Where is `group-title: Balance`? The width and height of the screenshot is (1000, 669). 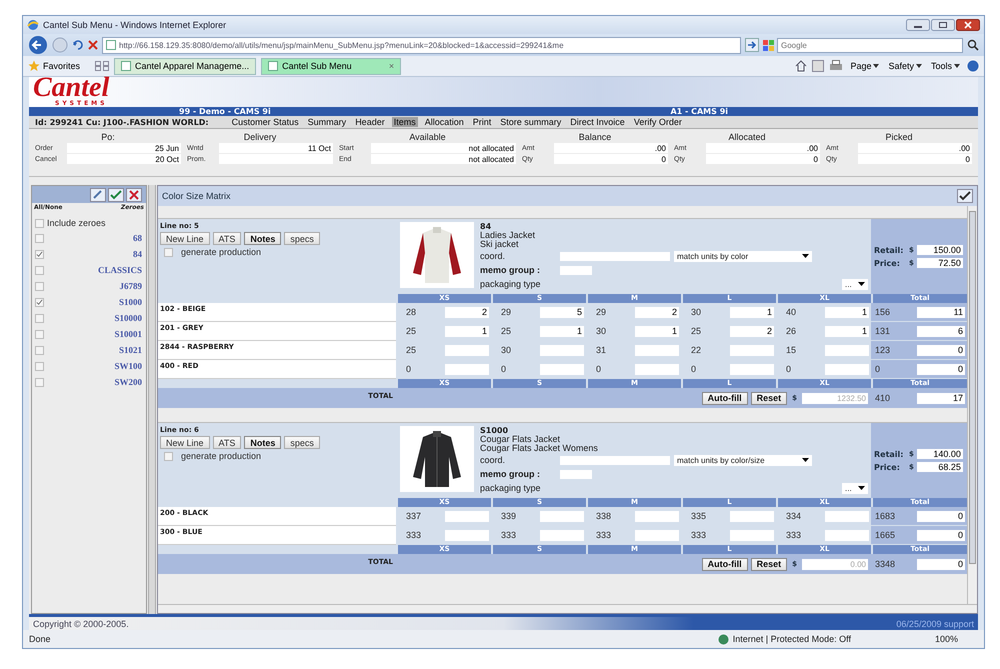 group-title: Balance is located at coordinates (595, 137).